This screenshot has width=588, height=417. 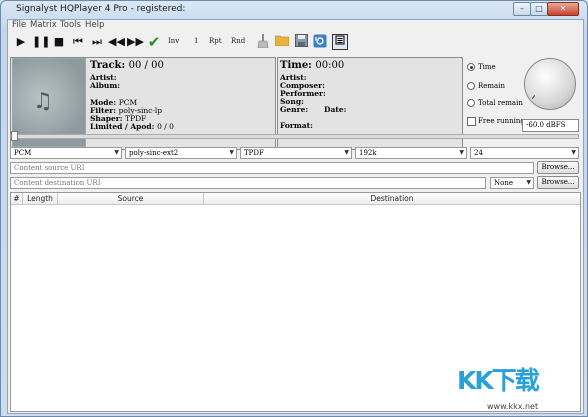 What do you see at coordinates (550, 84) in the screenshot?
I see `volume-knob` at bounding box center [550, 84].